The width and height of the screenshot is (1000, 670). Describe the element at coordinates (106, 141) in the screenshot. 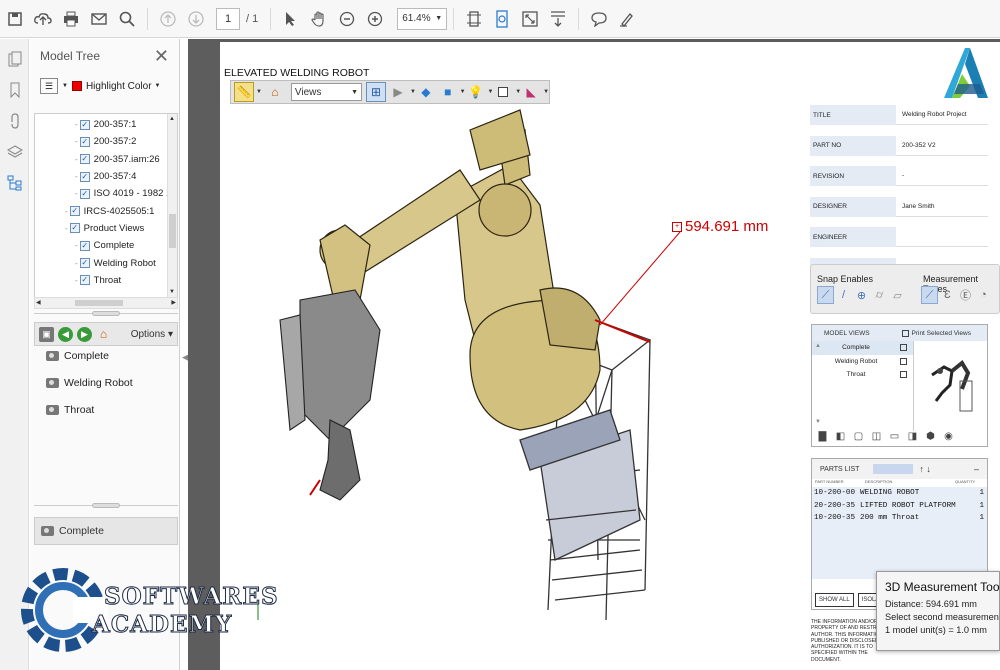

I see `tree-item: - ✓ 200-357:2` at that location.